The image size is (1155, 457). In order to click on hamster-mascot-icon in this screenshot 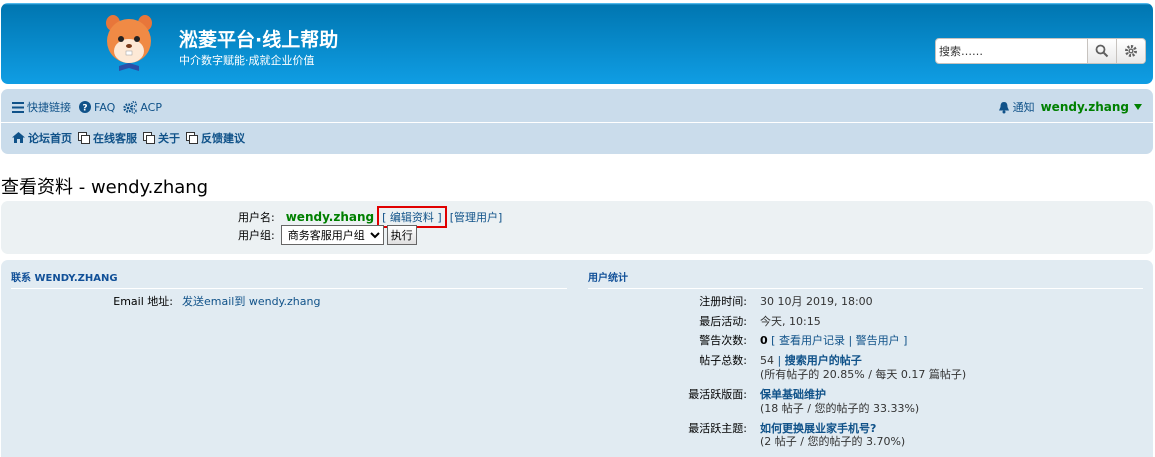, I will do `click(129, 43)`.